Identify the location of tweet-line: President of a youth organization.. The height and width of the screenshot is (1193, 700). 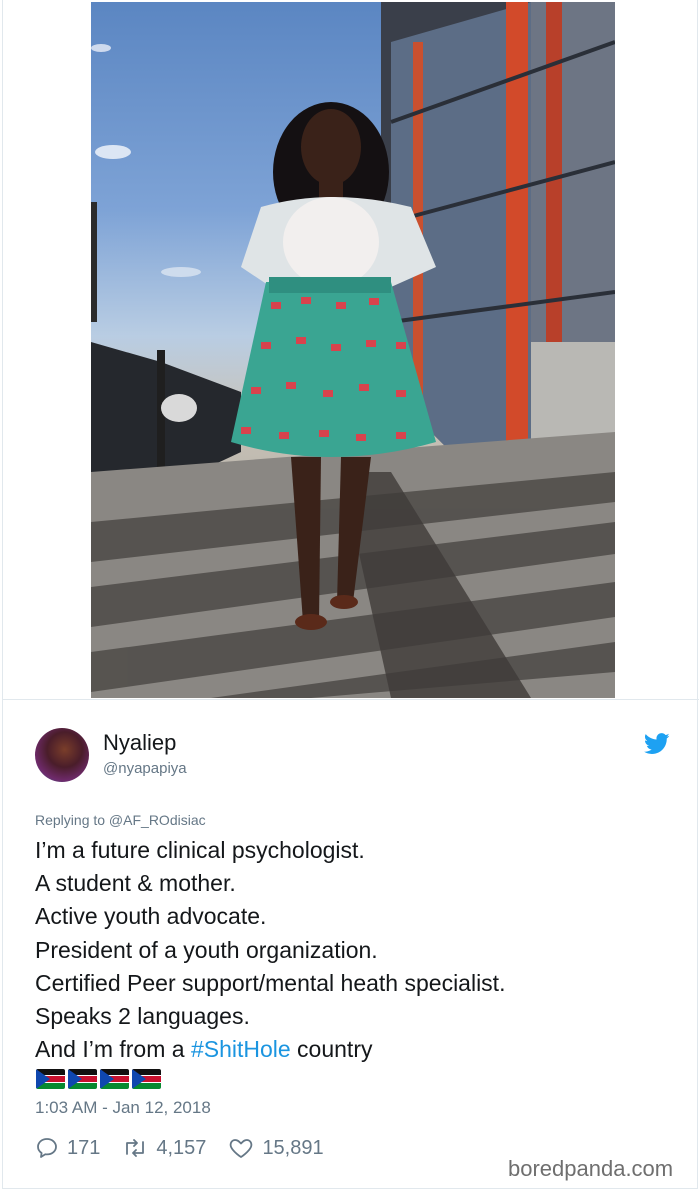
(206, 949).